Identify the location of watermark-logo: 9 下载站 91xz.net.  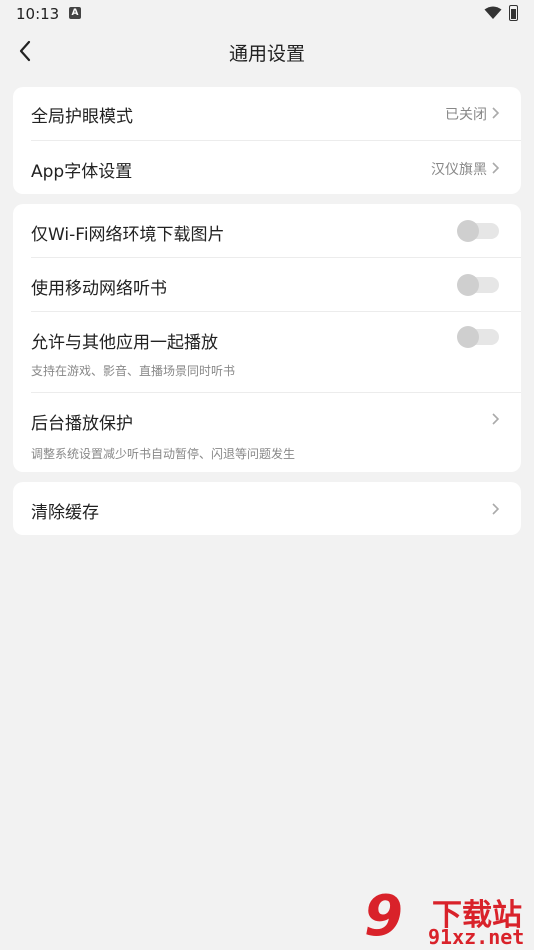
(448, 917).